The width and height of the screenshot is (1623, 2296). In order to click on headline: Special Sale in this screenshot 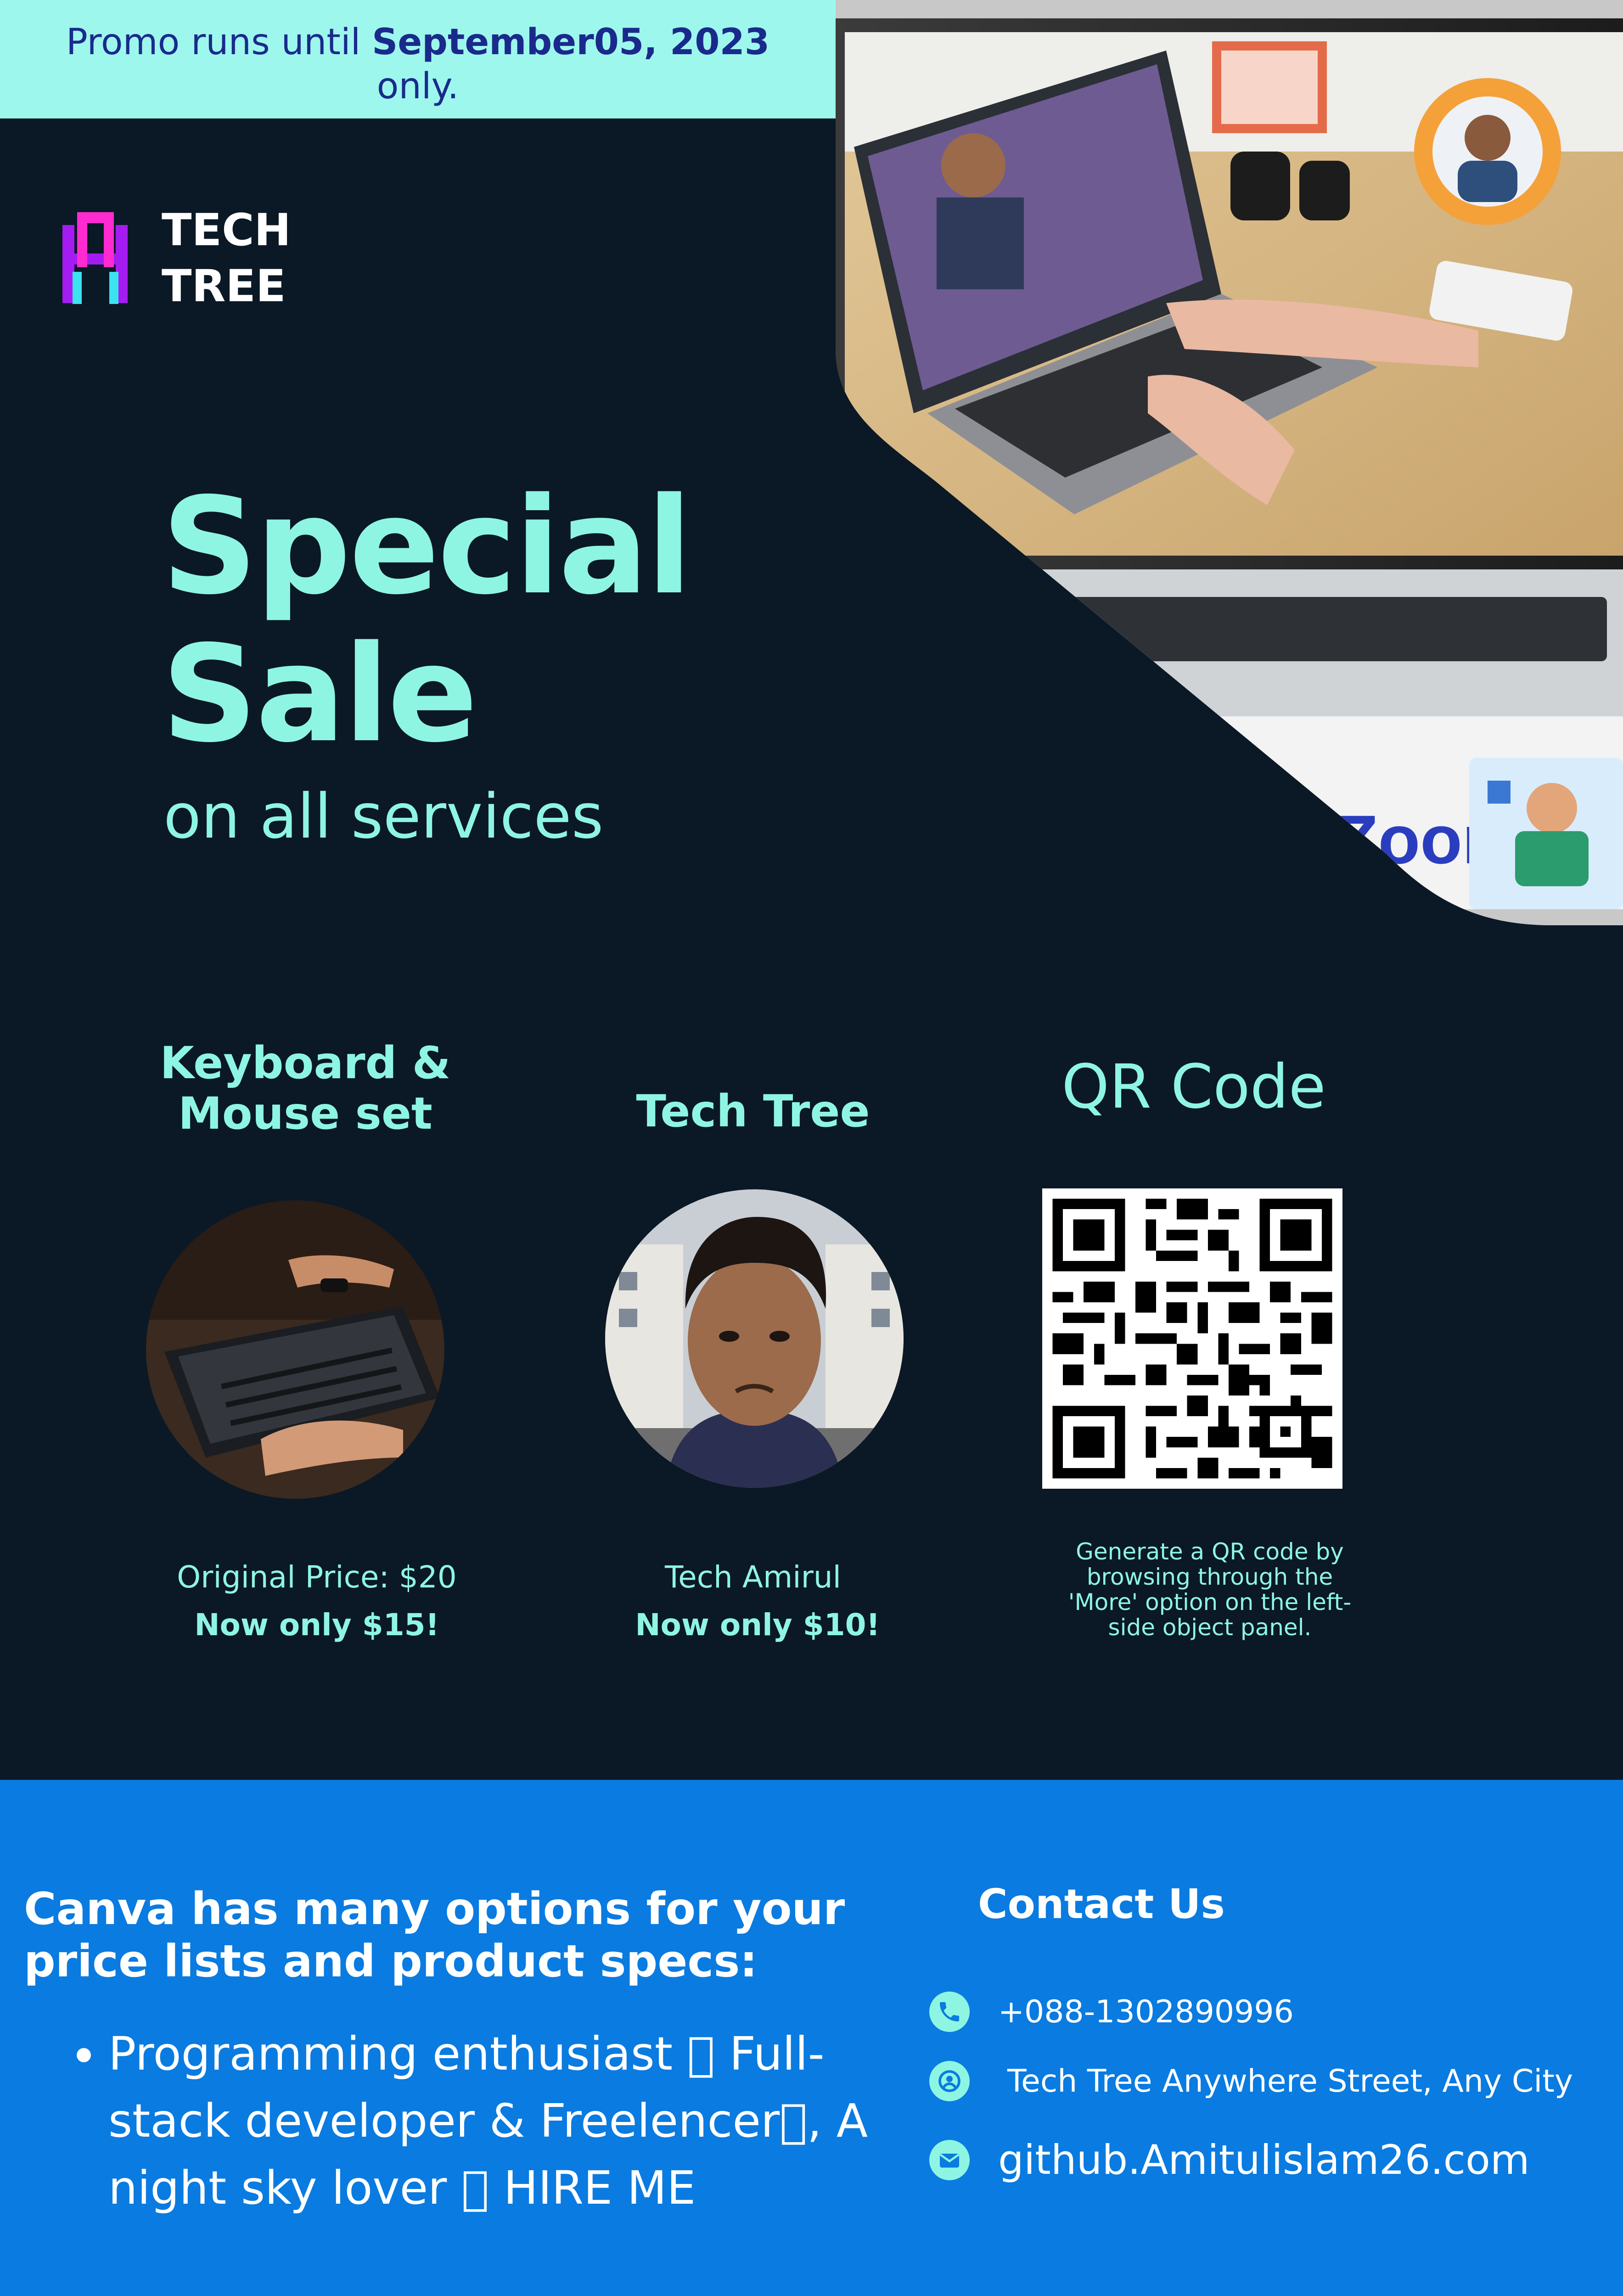, I will do `click(427, 620)`.